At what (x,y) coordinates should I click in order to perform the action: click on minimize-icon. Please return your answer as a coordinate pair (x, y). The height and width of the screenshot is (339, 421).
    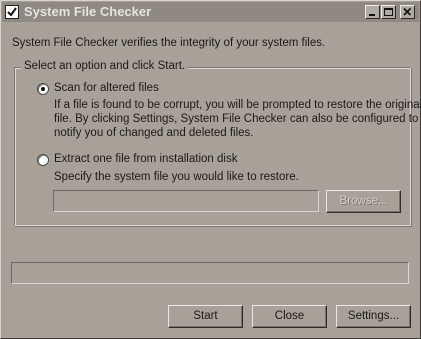
    Looking at the image, I should click on (372, 15).